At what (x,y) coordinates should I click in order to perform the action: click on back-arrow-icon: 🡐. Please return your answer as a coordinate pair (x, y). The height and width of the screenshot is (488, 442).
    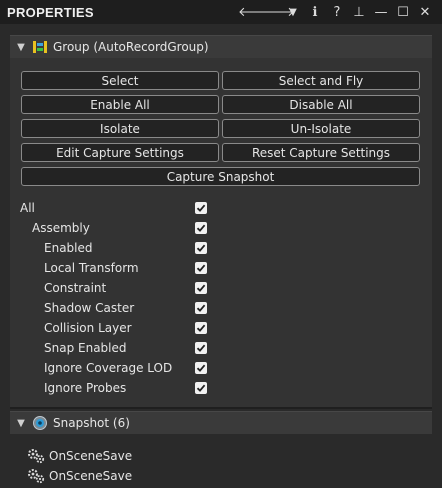
    Looking at the image, I should click on (255, 12).